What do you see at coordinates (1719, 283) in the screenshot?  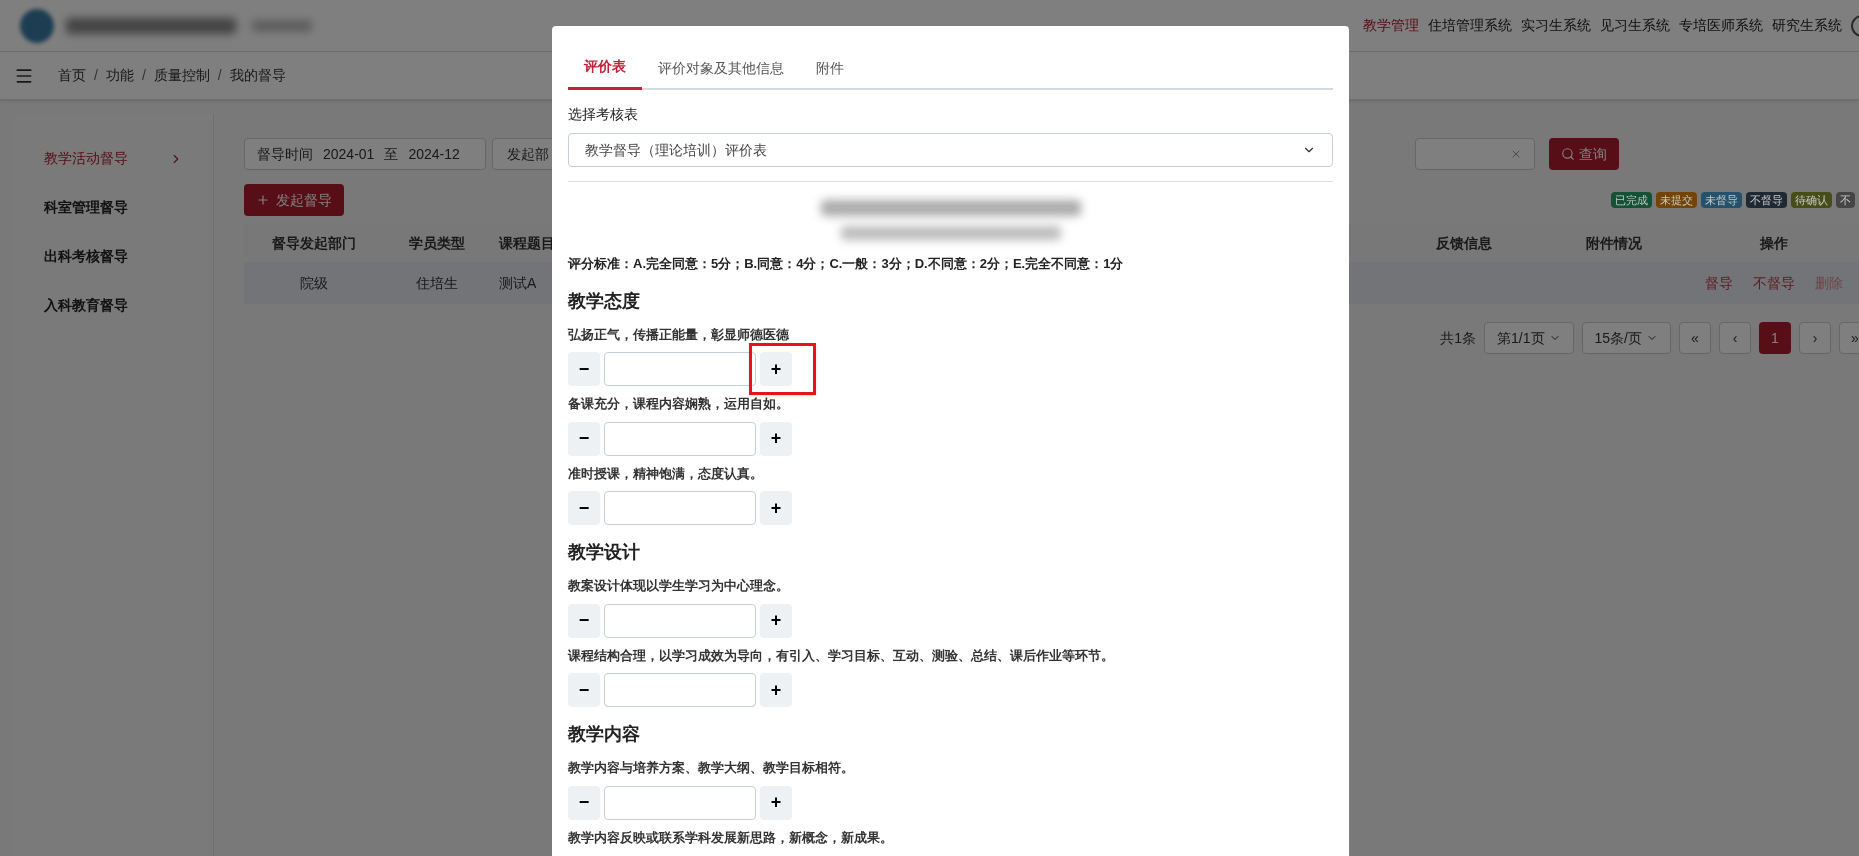 I see `action-link: 督导` at bounding box center [1719, 283].